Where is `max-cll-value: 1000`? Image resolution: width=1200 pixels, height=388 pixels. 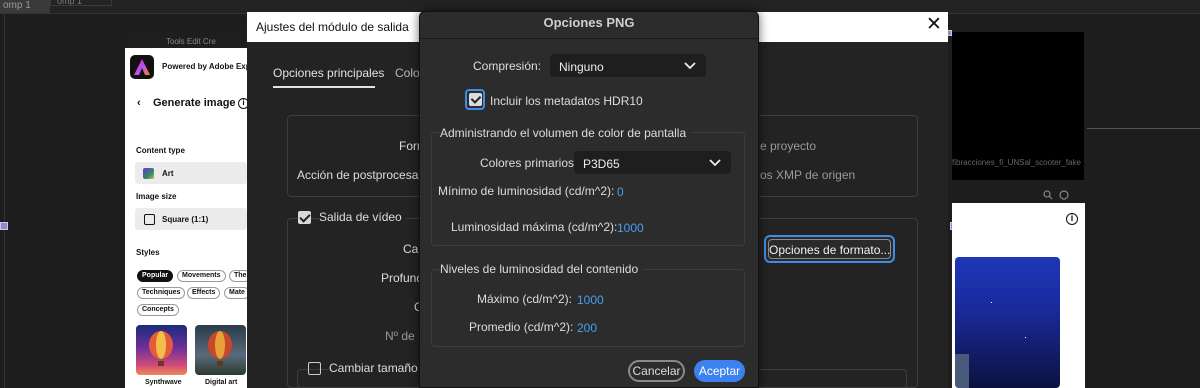 max-cll-value: 1000 is located at coordinates (590, 300).